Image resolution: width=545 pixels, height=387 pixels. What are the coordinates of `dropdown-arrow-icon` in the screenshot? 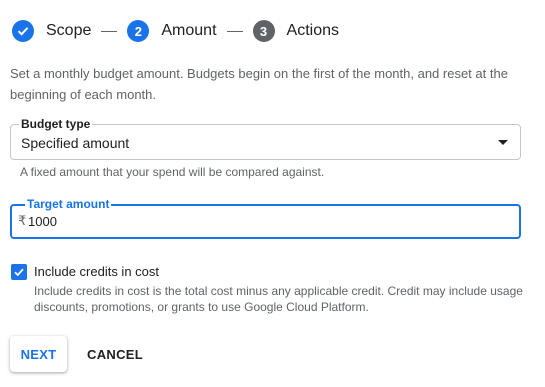 It's located at (503, 142).